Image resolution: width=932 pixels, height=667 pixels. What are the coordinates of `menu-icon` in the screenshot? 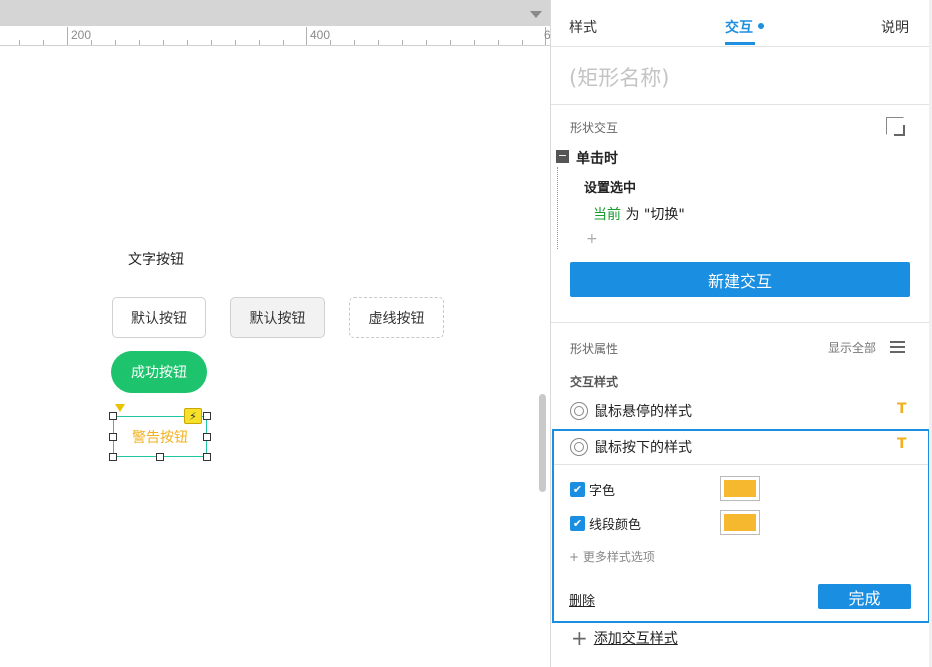 It's located at (897, 347).